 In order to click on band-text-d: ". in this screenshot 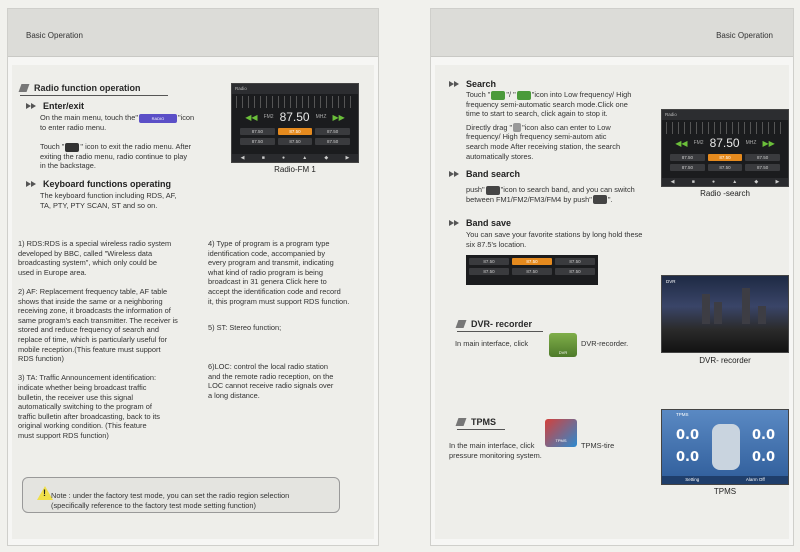, I will do `click(610, 199)`.